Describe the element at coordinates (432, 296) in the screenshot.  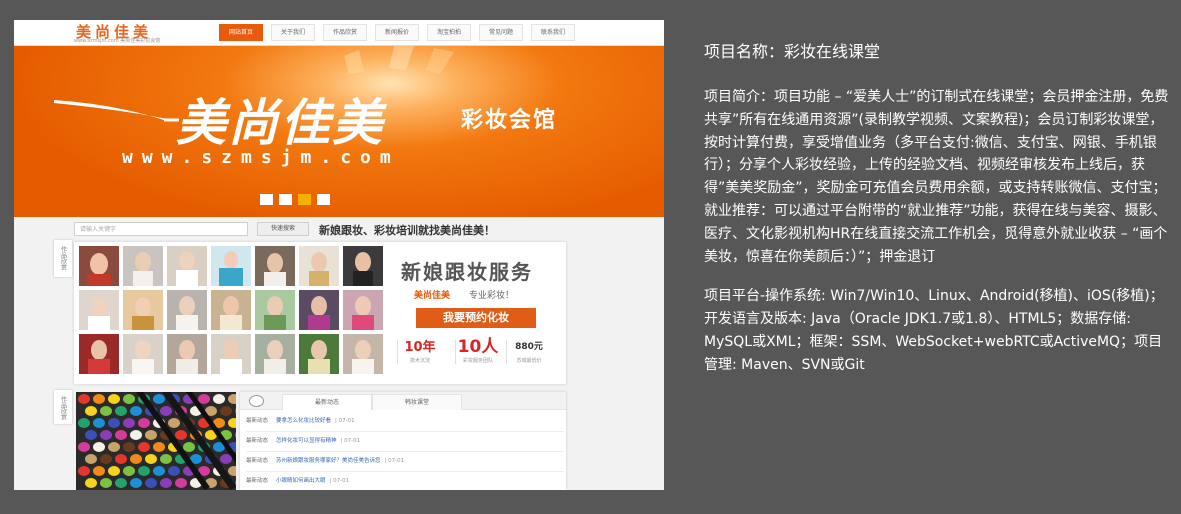
I see `bridal-brand: 美尚佳美` at that location.